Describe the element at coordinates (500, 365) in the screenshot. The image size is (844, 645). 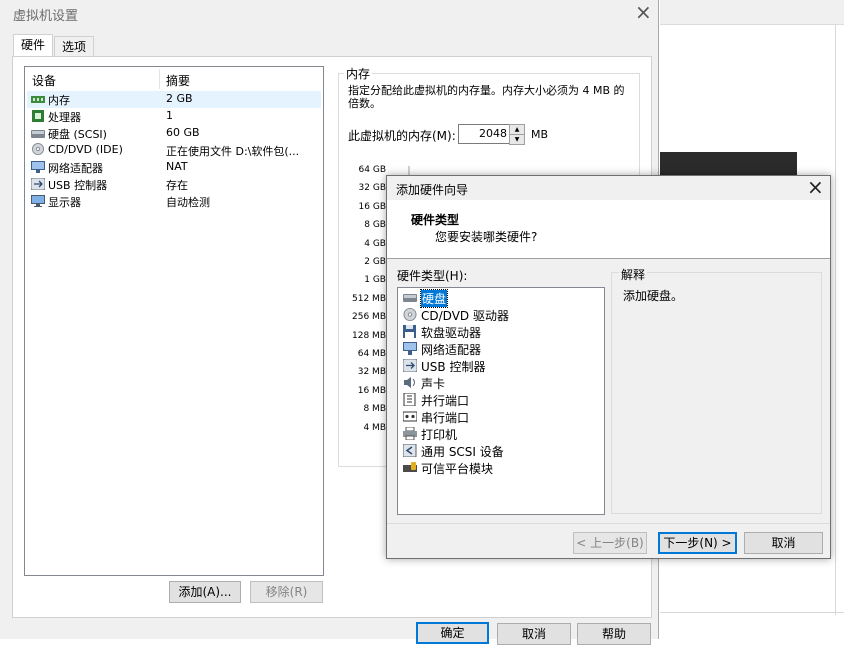
I see `list-item-usb: USB 控制器` at that location.